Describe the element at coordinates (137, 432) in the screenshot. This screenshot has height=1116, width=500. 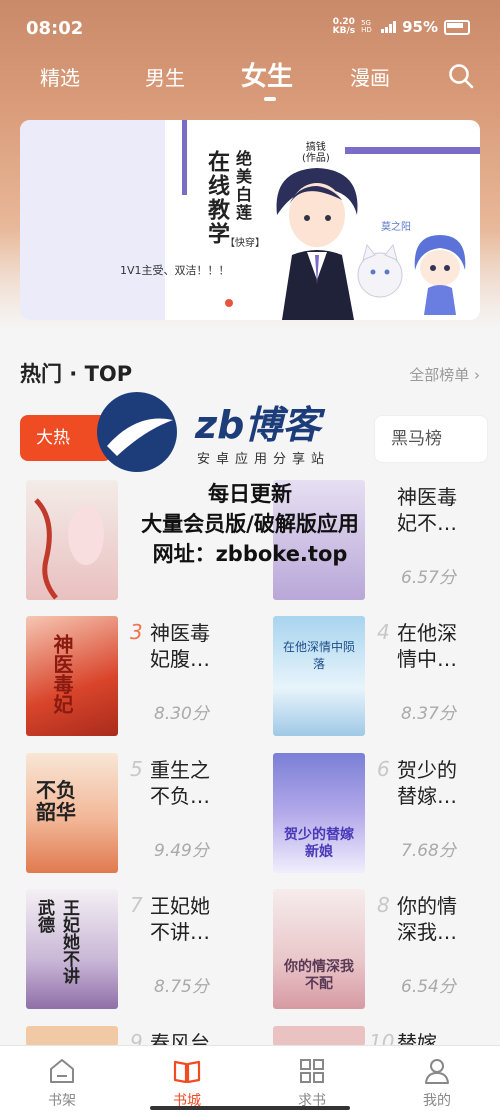
I see `watermark-logo-icon` at that location.